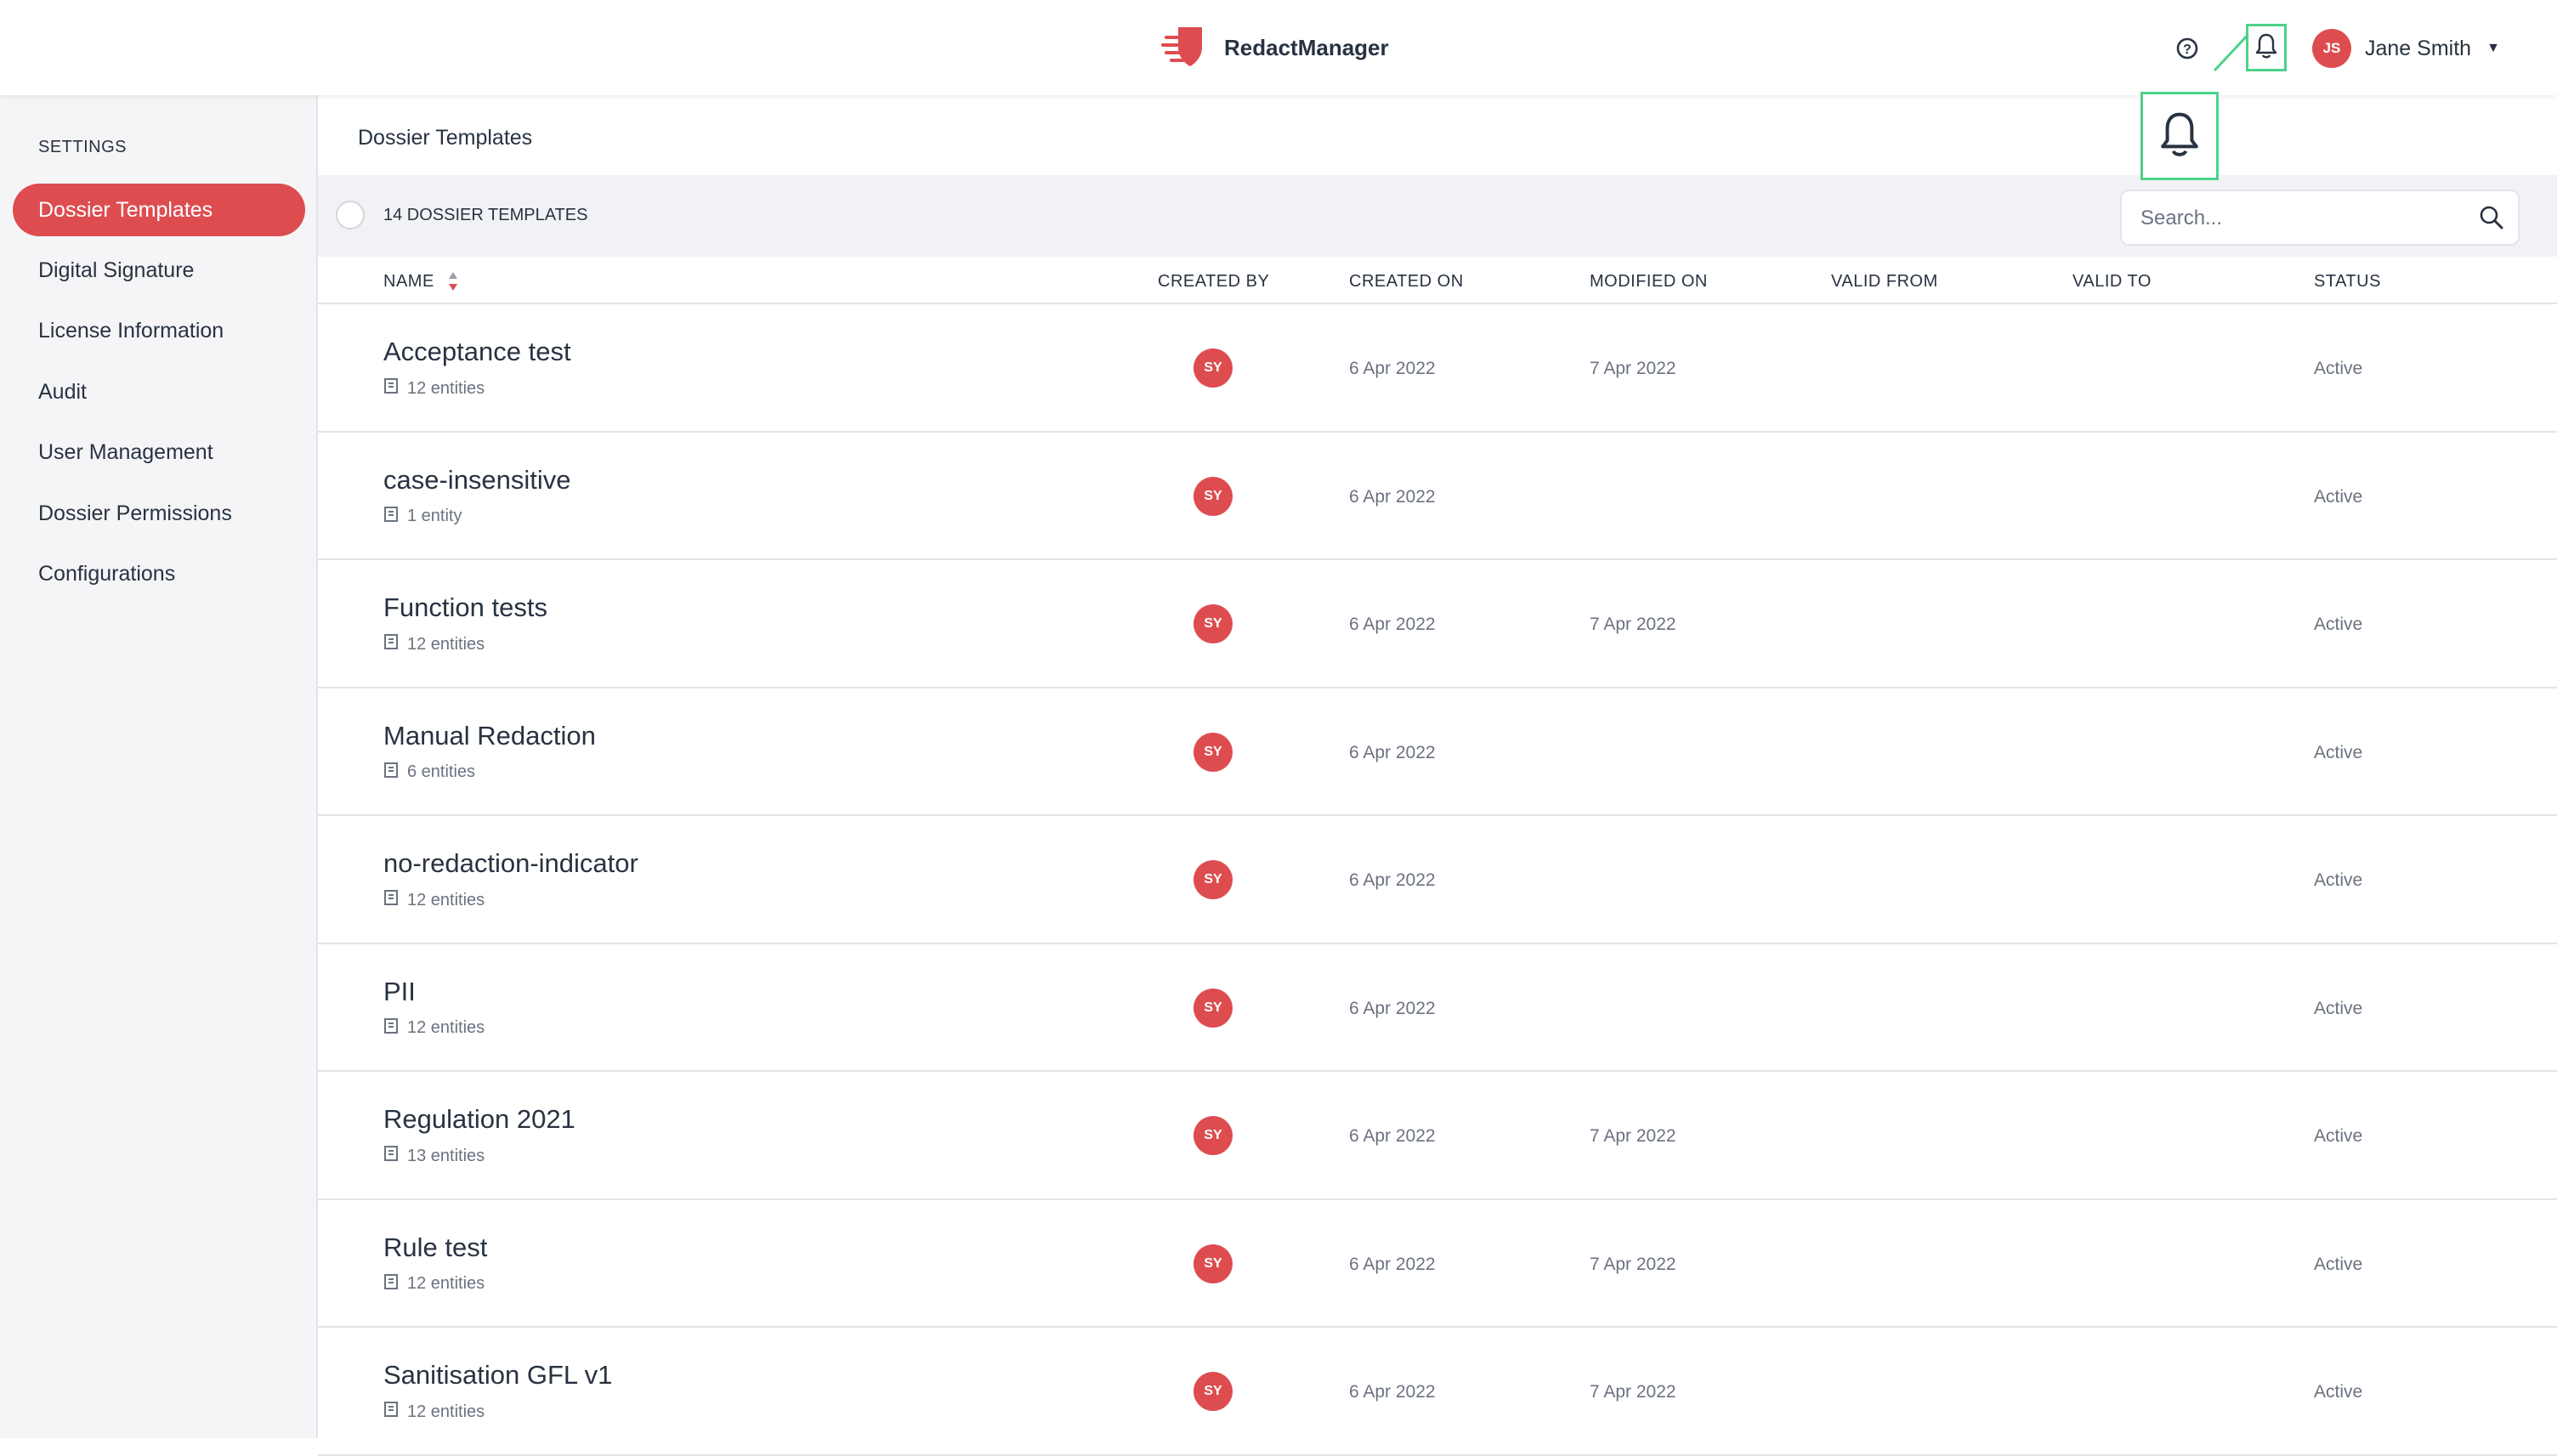  I want to click on user-menu: JS Jane Smith ▼, so click(2406, 48).